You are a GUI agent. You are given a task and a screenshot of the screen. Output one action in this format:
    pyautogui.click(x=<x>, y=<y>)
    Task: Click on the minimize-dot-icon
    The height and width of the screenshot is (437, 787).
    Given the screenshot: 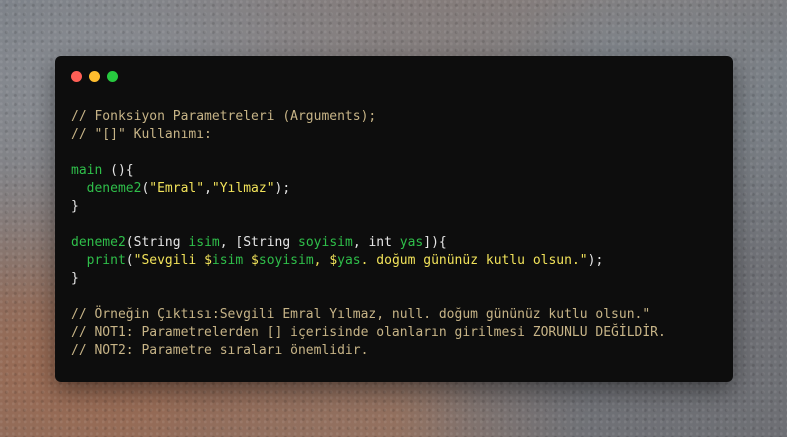 What is the action you would take?
    pyautogui.click(x=94, y=76)
    